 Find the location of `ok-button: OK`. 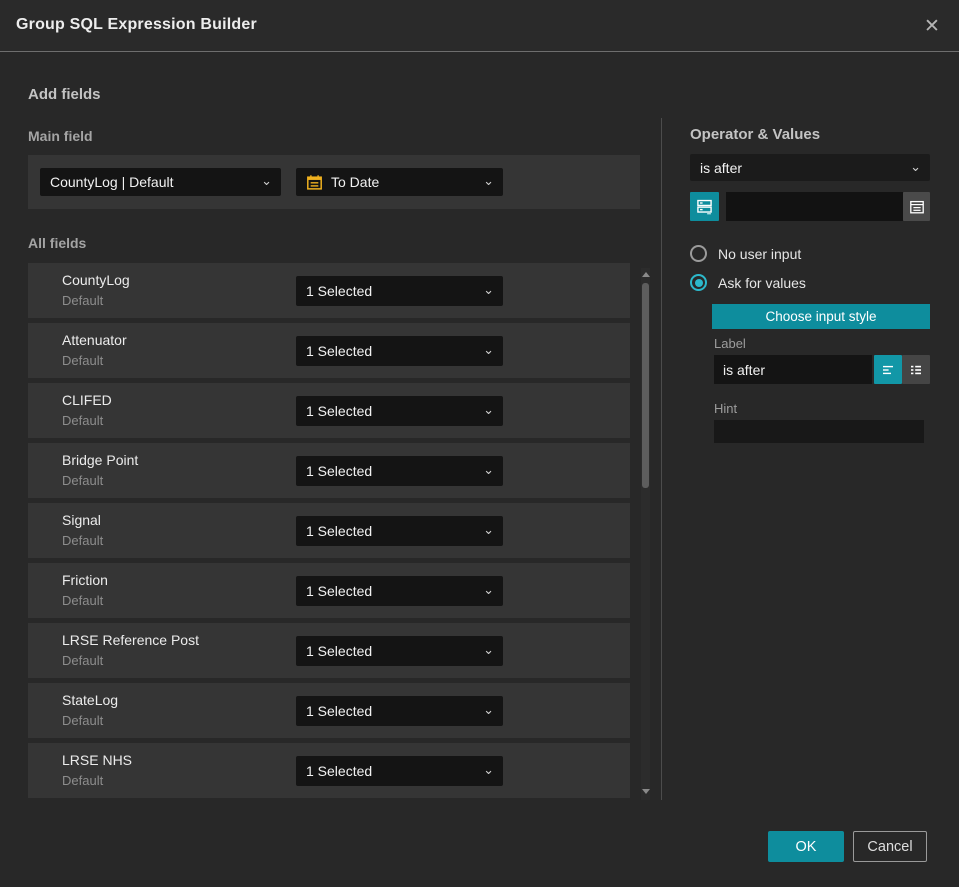

ok-button: OK is located at coordinates (806, 846).